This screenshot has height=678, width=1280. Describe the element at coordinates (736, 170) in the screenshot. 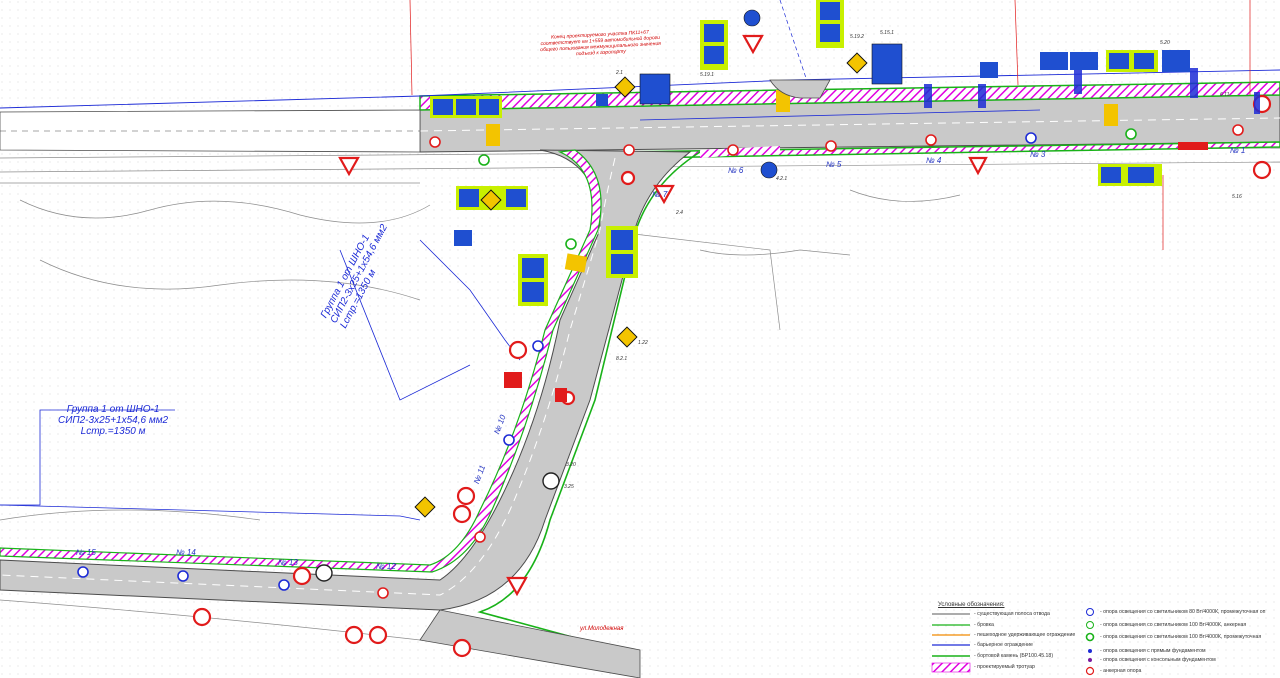

I see `pole-number: № 6` at that location.